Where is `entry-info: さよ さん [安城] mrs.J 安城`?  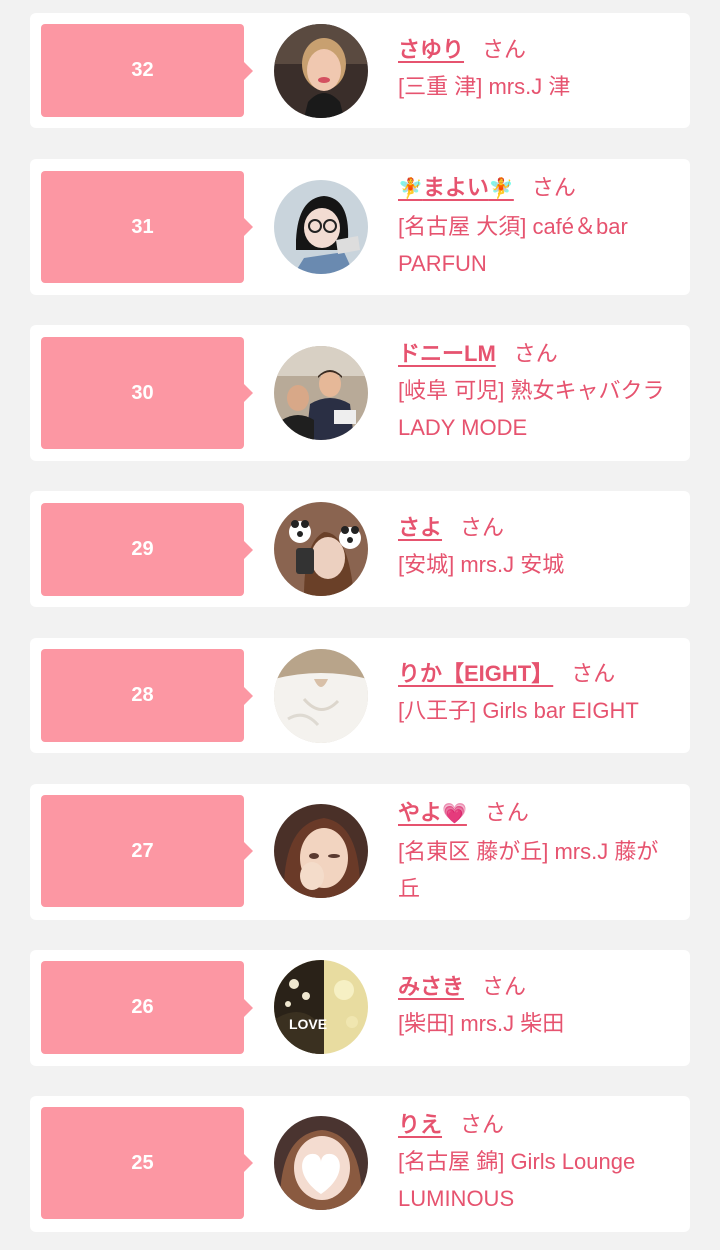 entry-info: さよ さん [安城] mrs.J 安城 is located at coordinates (538, 546).